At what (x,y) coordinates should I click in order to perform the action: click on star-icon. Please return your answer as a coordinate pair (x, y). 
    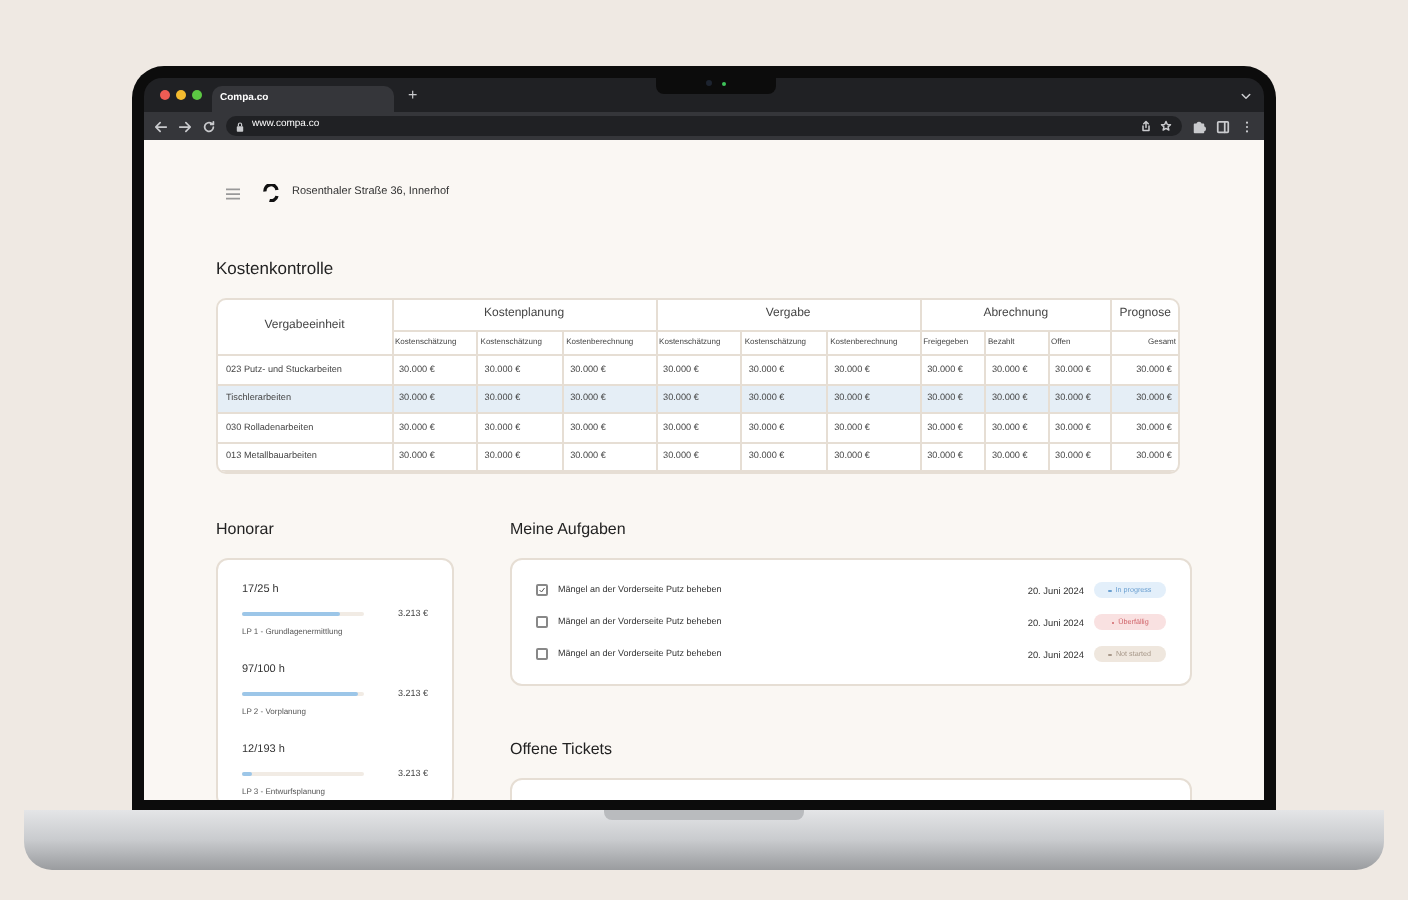
    Looking at the image, I should click on (1166, 126).